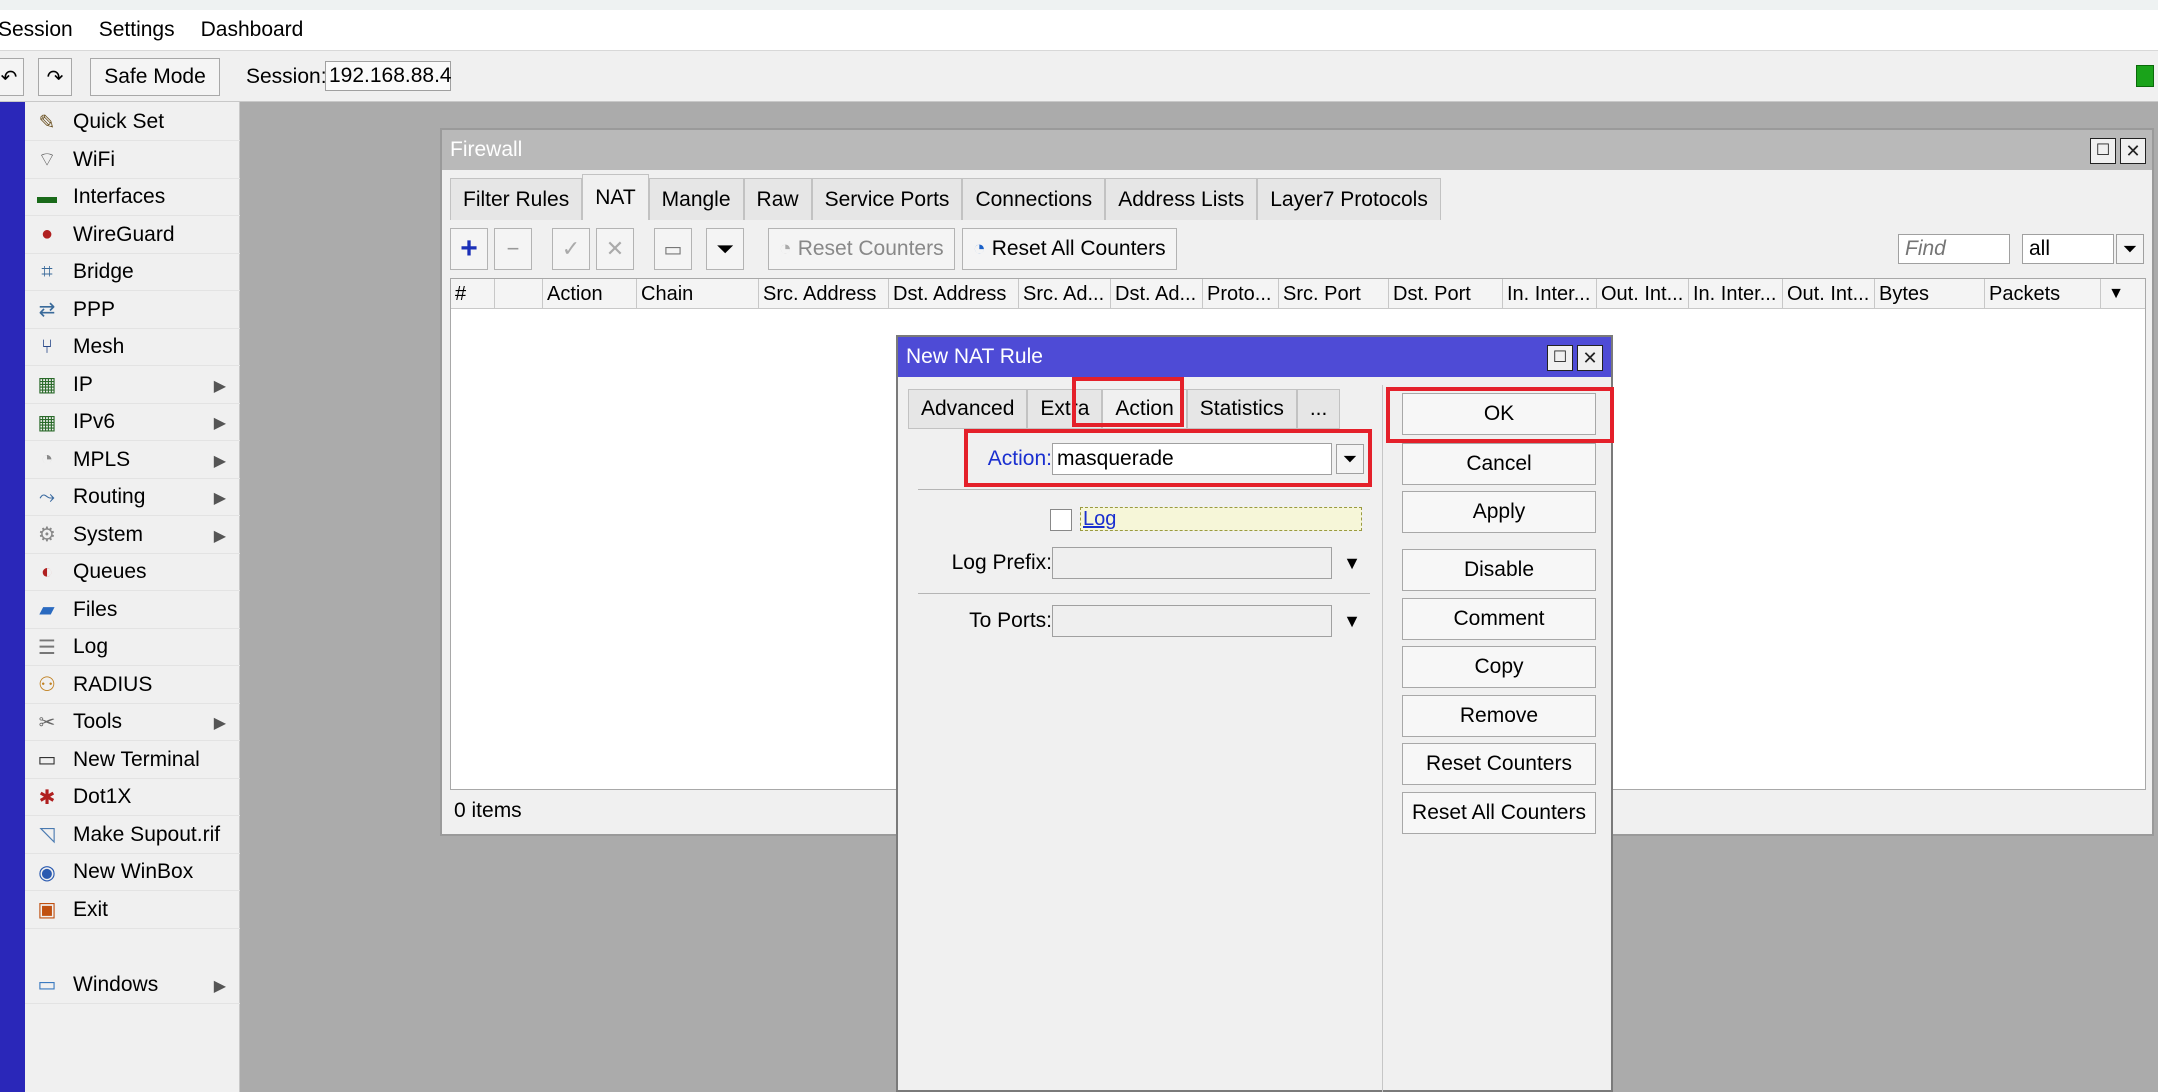  Describe the element at coordinates (519, 294) in the screenshot. I see `column-header` at that location.